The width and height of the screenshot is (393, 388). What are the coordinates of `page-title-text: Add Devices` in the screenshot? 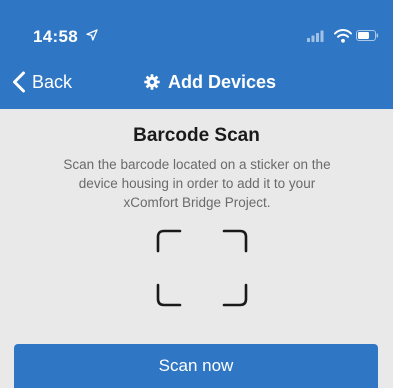 It's located at (222, 81).